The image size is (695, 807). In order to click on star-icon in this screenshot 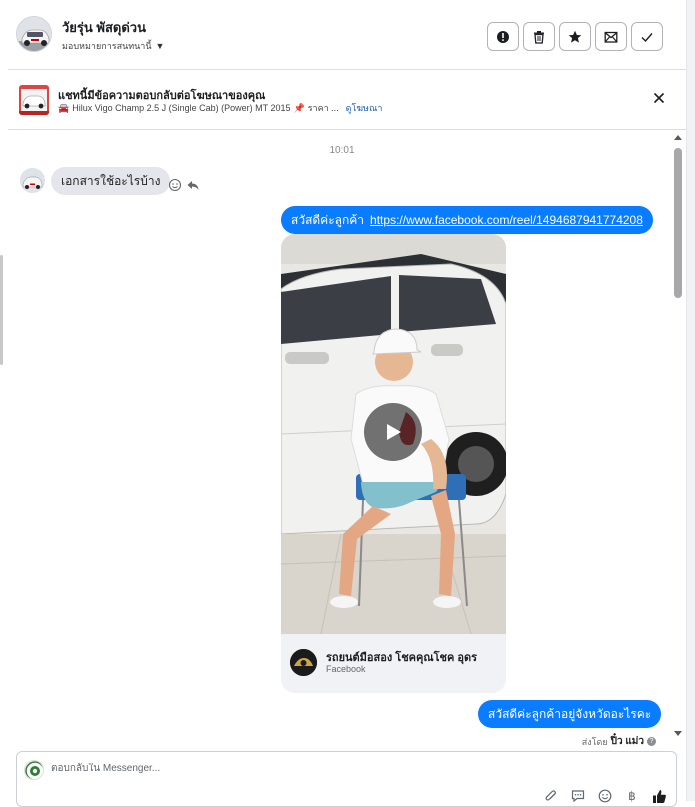, I will do `click(575, 36)`.